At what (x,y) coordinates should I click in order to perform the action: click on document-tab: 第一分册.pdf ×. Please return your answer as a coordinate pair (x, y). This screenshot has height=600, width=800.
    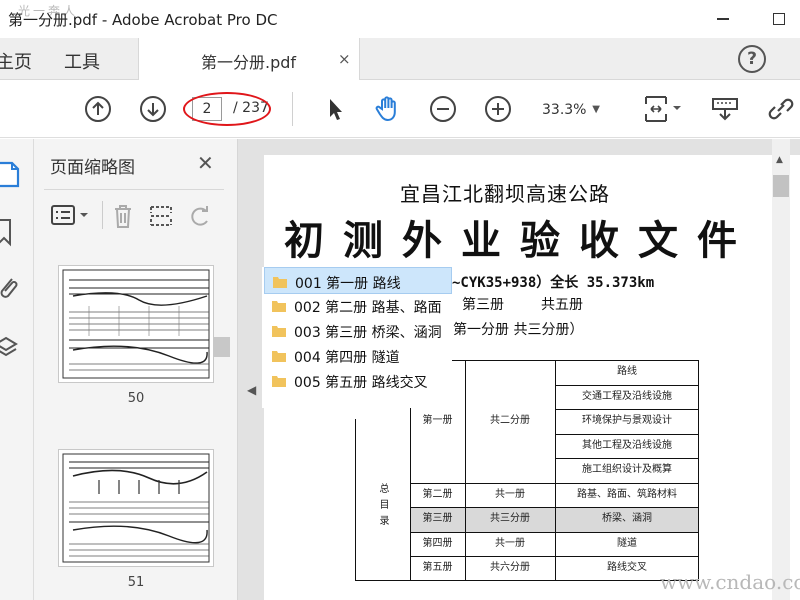
    Looking at the image, I should click on (249, 59).